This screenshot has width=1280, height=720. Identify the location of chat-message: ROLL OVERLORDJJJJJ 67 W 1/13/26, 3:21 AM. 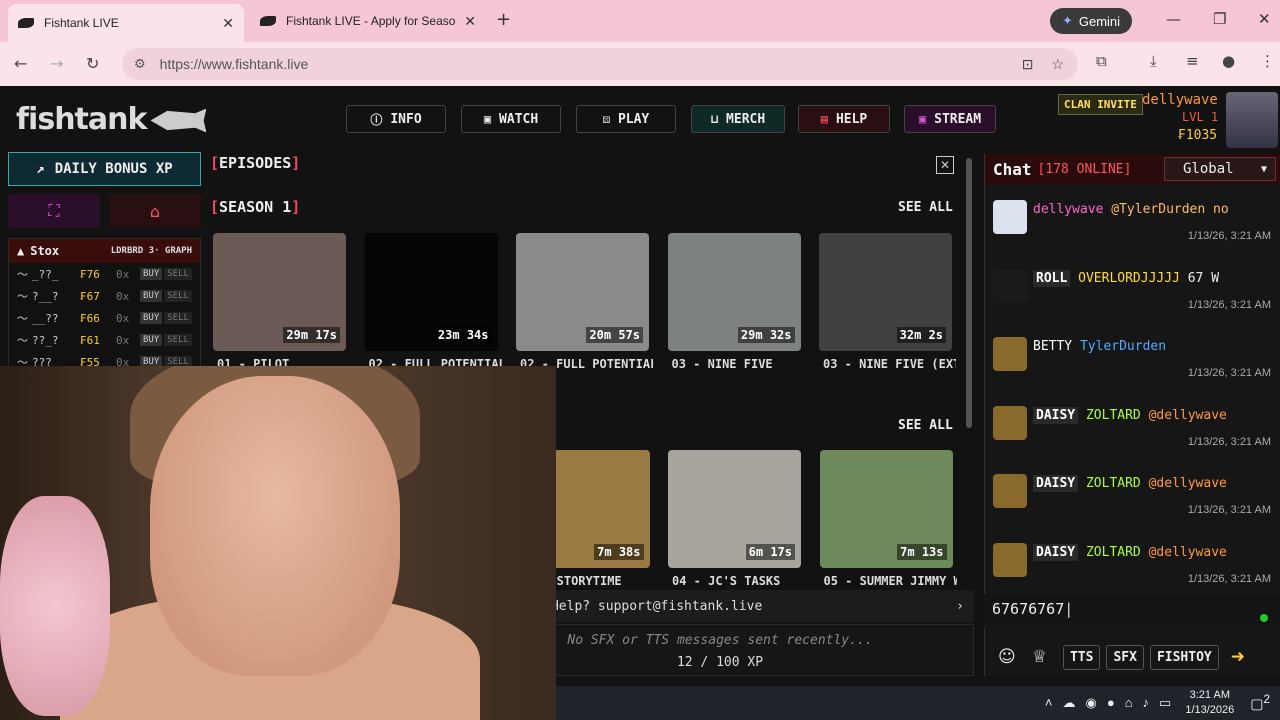
(1132, 290).